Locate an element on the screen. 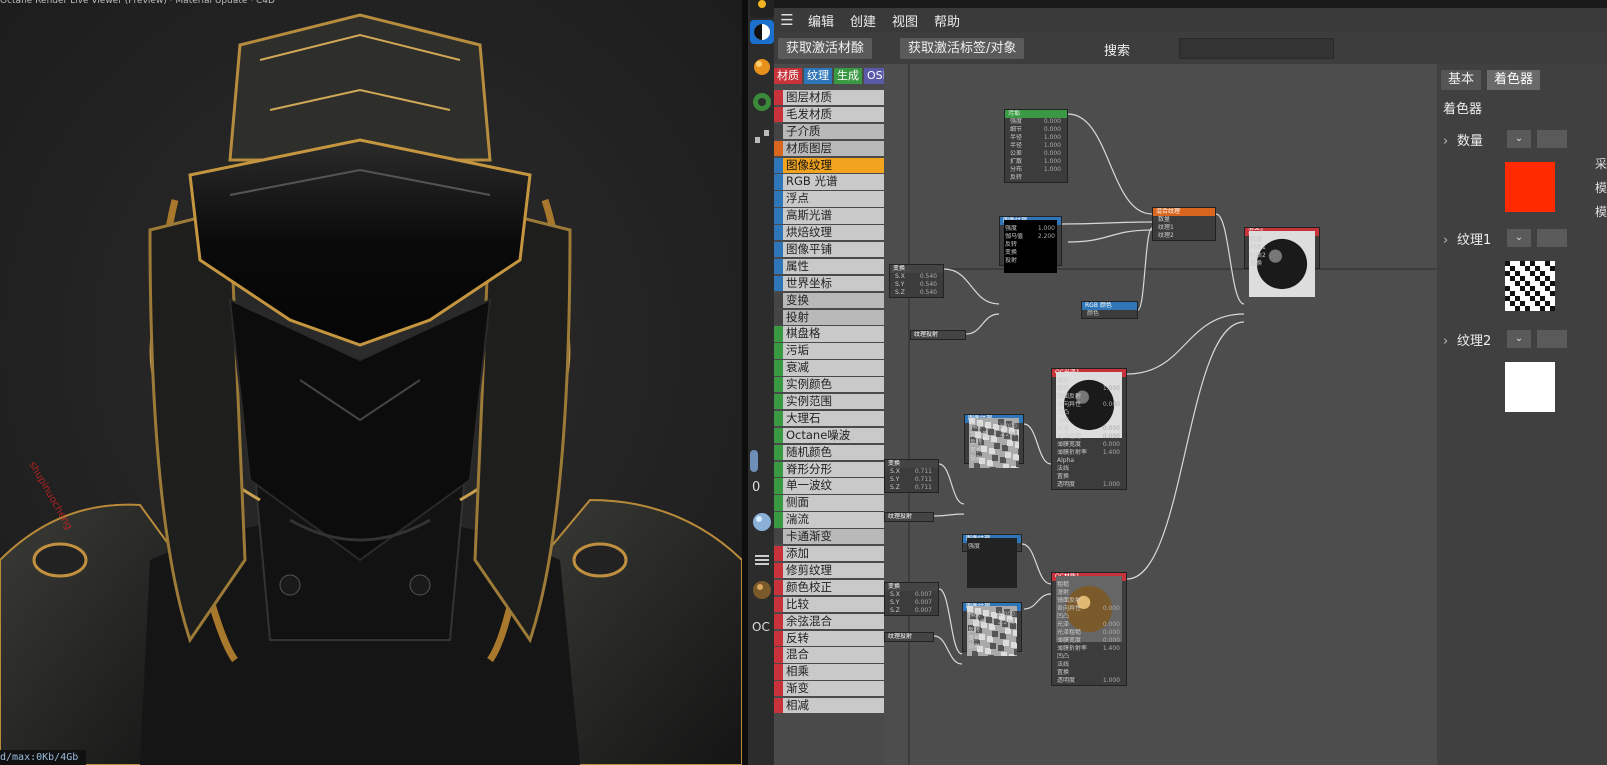 The width and height of the screenshot is (1607, 765). category-tab: 纹理 is located at coordinates (818, 76).